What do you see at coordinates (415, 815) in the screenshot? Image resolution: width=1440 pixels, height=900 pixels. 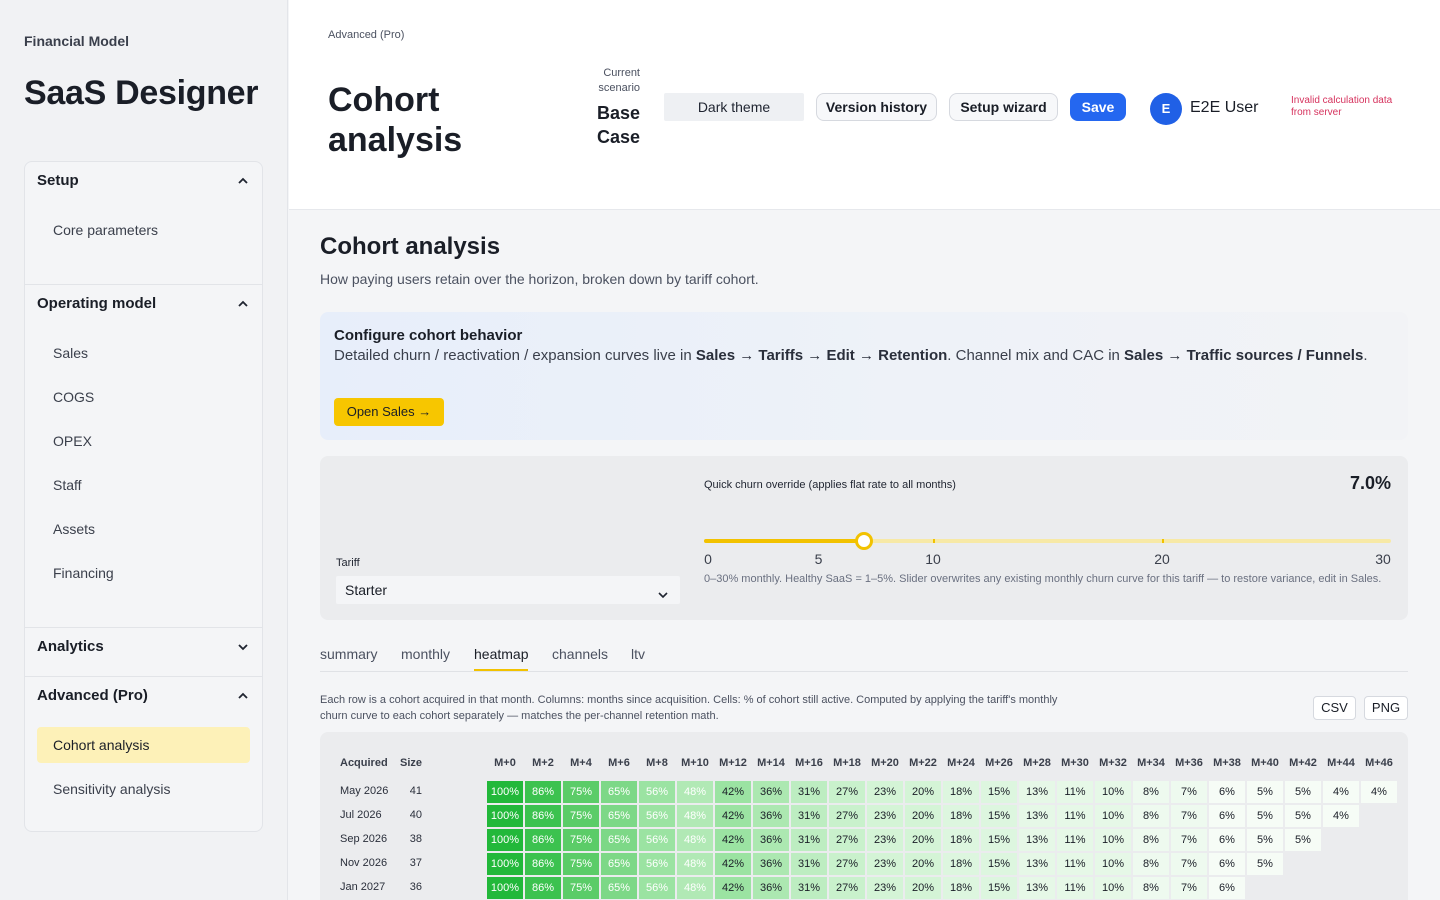 I see `cohort-size: 40` at bounding box center [415, 815].